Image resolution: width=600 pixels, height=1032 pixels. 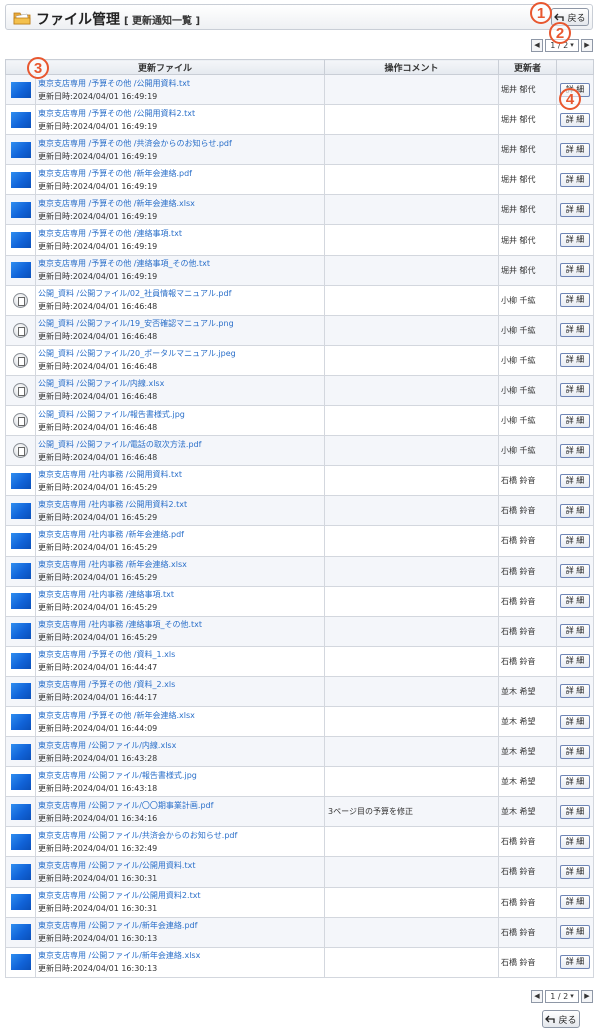 What do you see at coordinates (20, 270) in the screenshot?
I see `row-icon-cell` at bounding box center [20, 270].